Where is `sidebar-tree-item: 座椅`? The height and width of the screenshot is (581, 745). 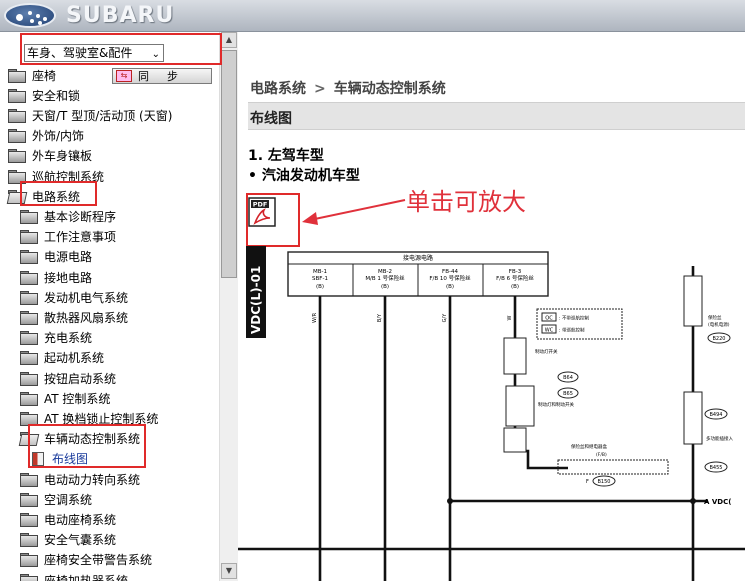
sidebar-tree-item: 座椅 is located at coordinates (32, 75).